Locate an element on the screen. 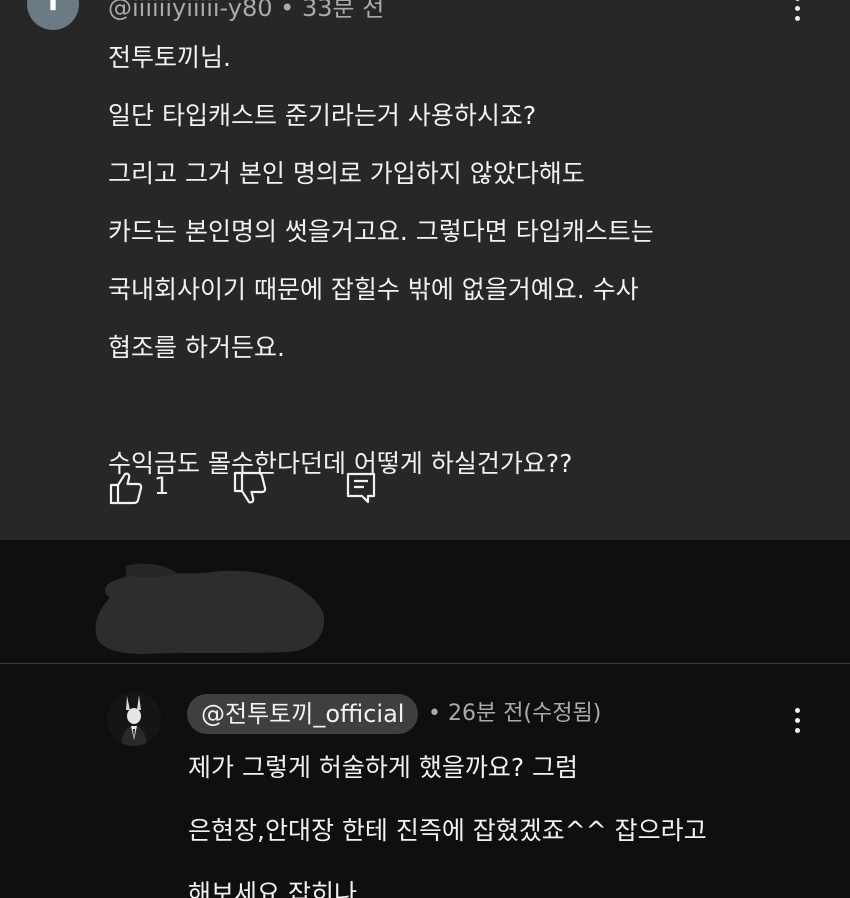 The height and width of the screenshot is (898, 850). reply-icon is located at coordinates (362, 488).